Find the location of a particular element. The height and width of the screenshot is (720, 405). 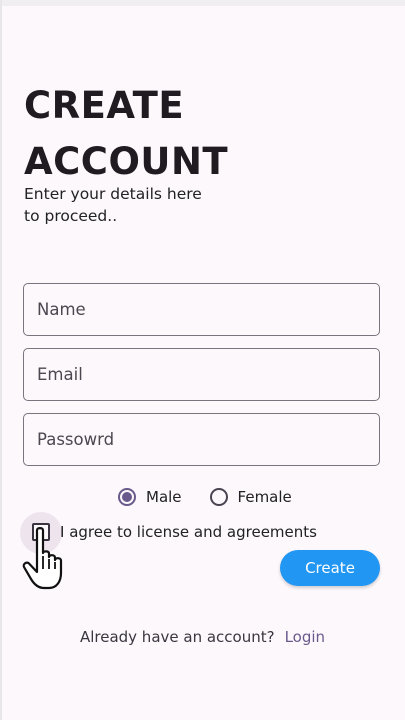

status-bar is located at coordinates (202, 3).